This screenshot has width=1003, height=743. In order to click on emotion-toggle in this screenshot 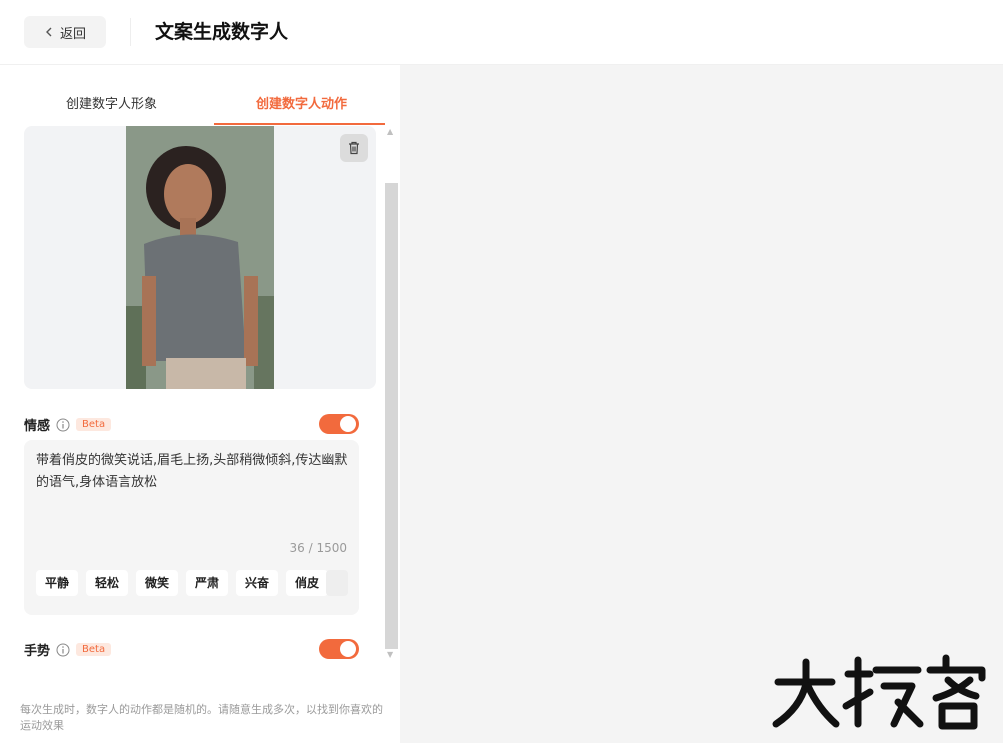, I will do `click(339, 424)`.